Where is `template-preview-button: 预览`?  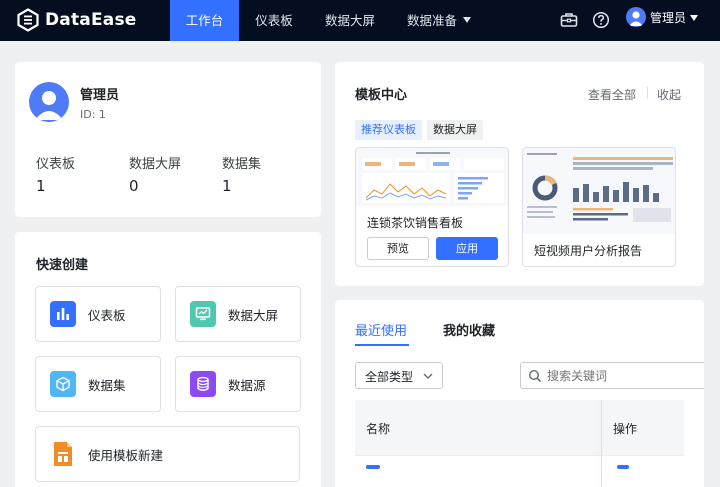
template-preview-button: 预览 is located at coordinates (398, 248).